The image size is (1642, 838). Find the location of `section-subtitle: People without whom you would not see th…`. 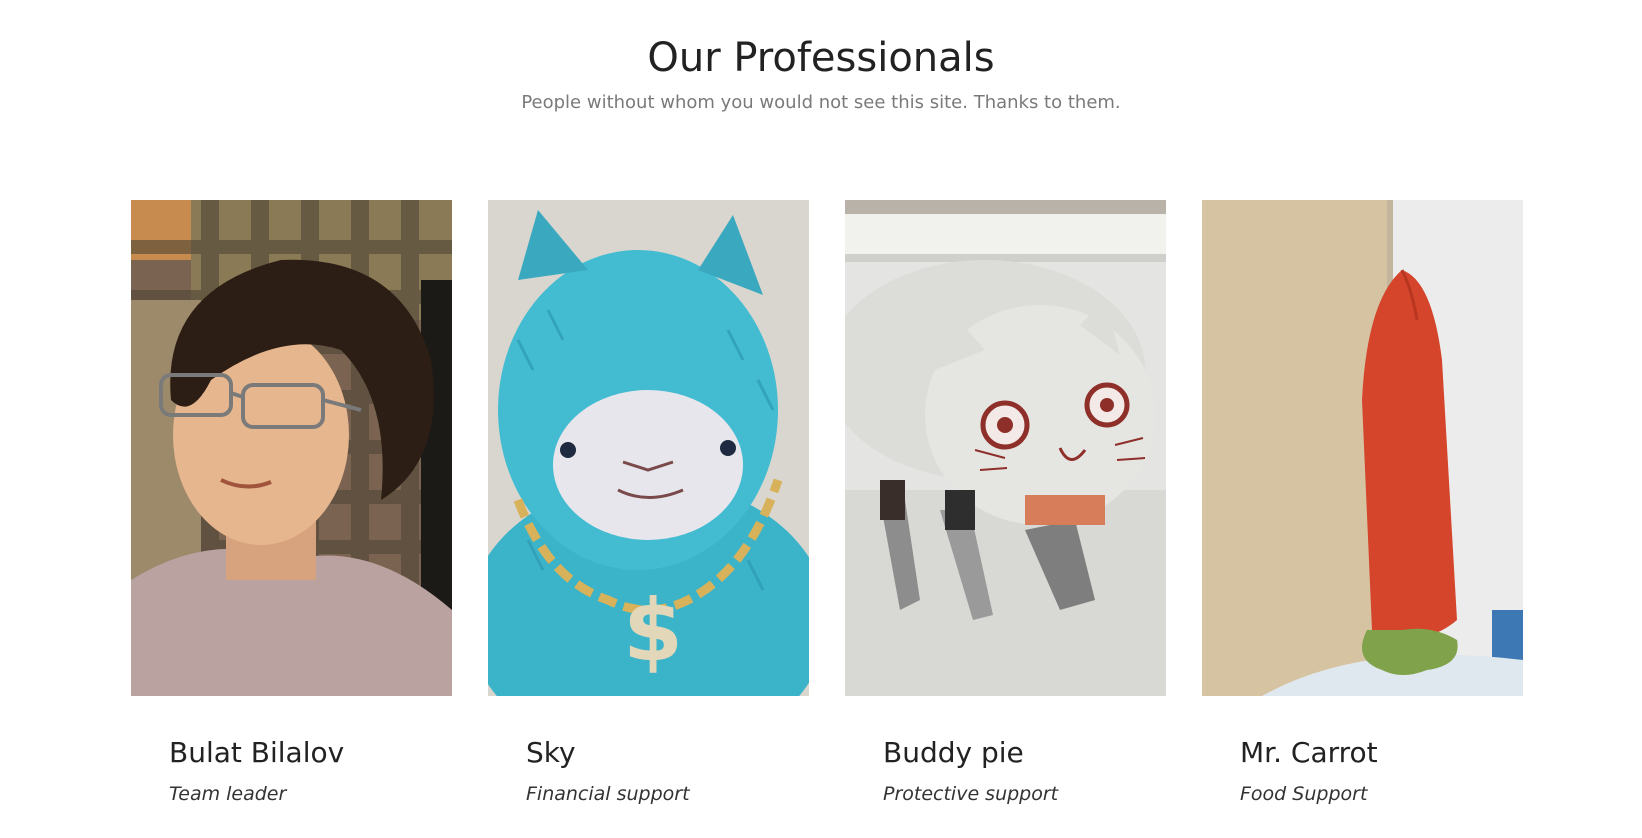

section-subtitle: People without whom you would not see th… is located at coordinates (821, 102).